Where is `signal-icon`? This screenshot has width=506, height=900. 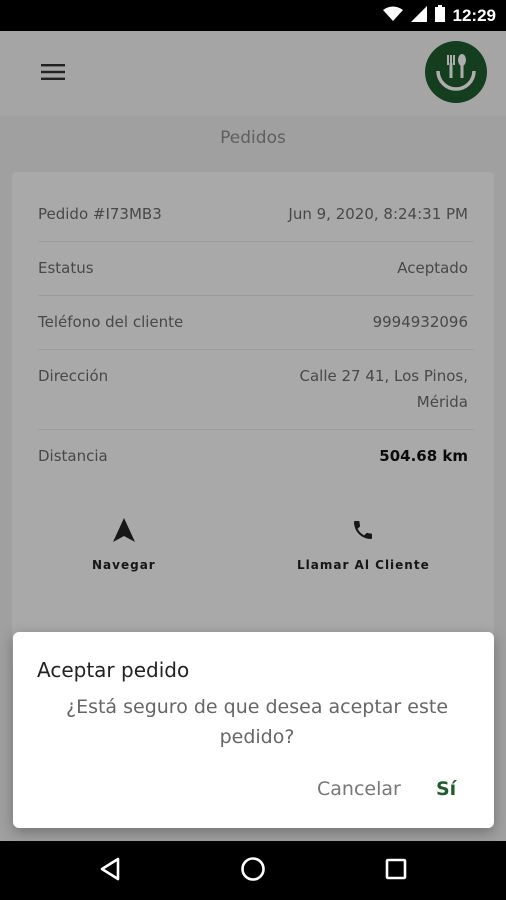
signal-icon is located at coordinates (418, 15).